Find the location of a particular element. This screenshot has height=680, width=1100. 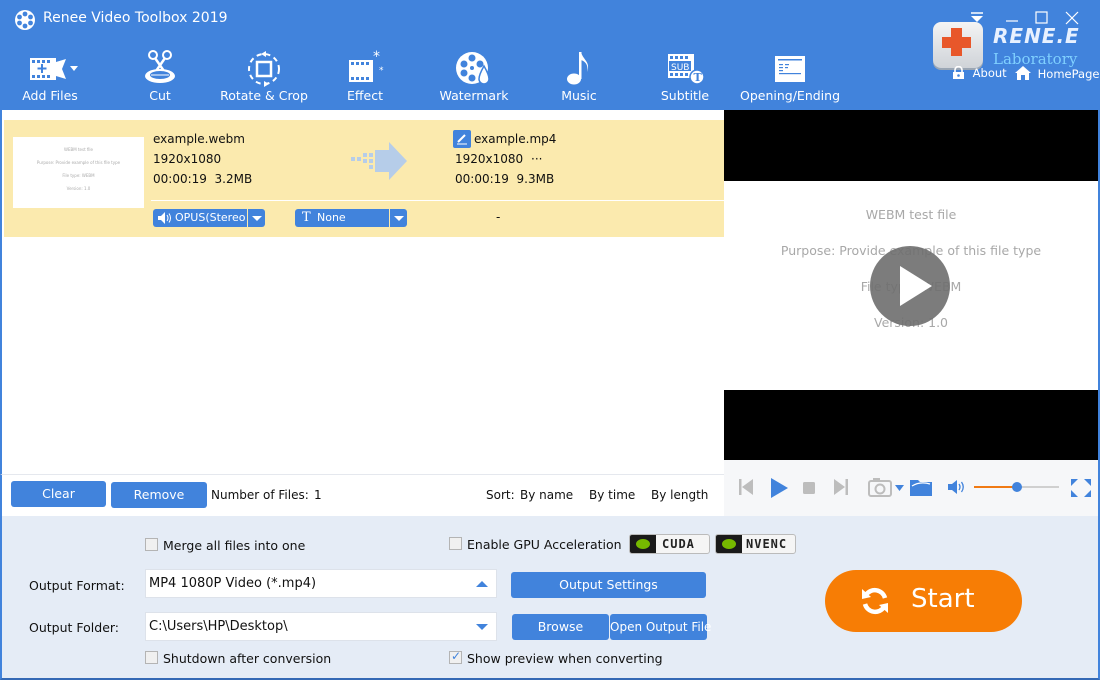

thumbnail-line: WEBM test file is located at coordinates (78, 149).